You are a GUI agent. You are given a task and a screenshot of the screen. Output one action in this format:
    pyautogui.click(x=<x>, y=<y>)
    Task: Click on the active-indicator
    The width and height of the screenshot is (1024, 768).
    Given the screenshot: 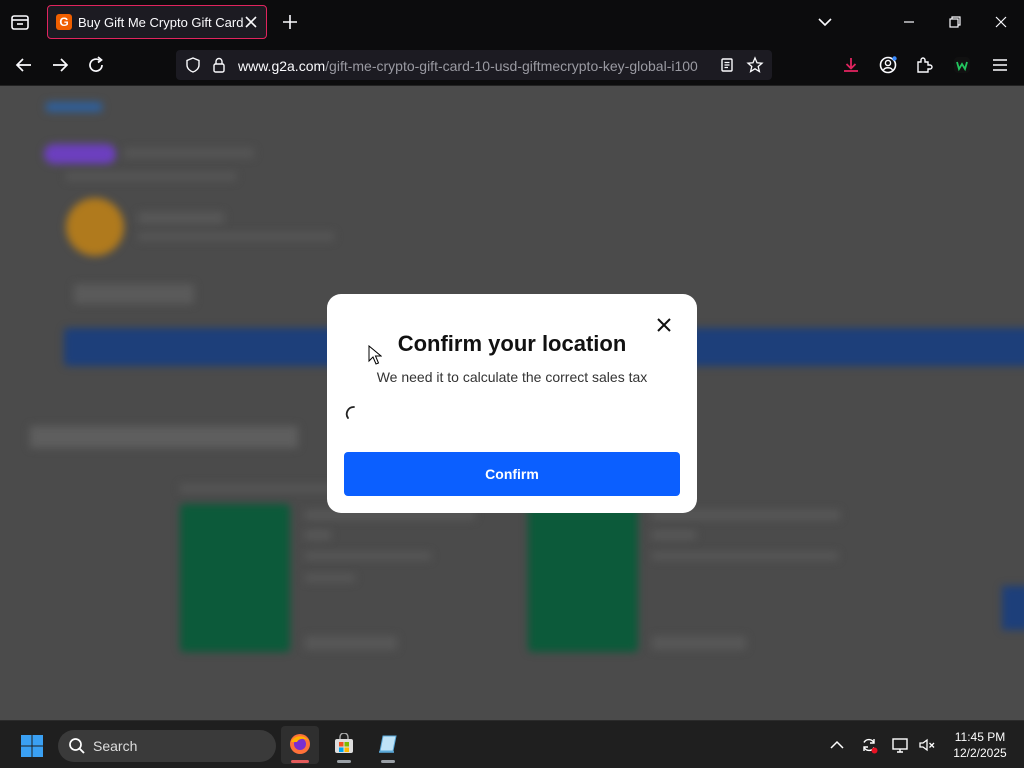 What is the action you would take?
    pyautogui.click(x=300, y=761)
    